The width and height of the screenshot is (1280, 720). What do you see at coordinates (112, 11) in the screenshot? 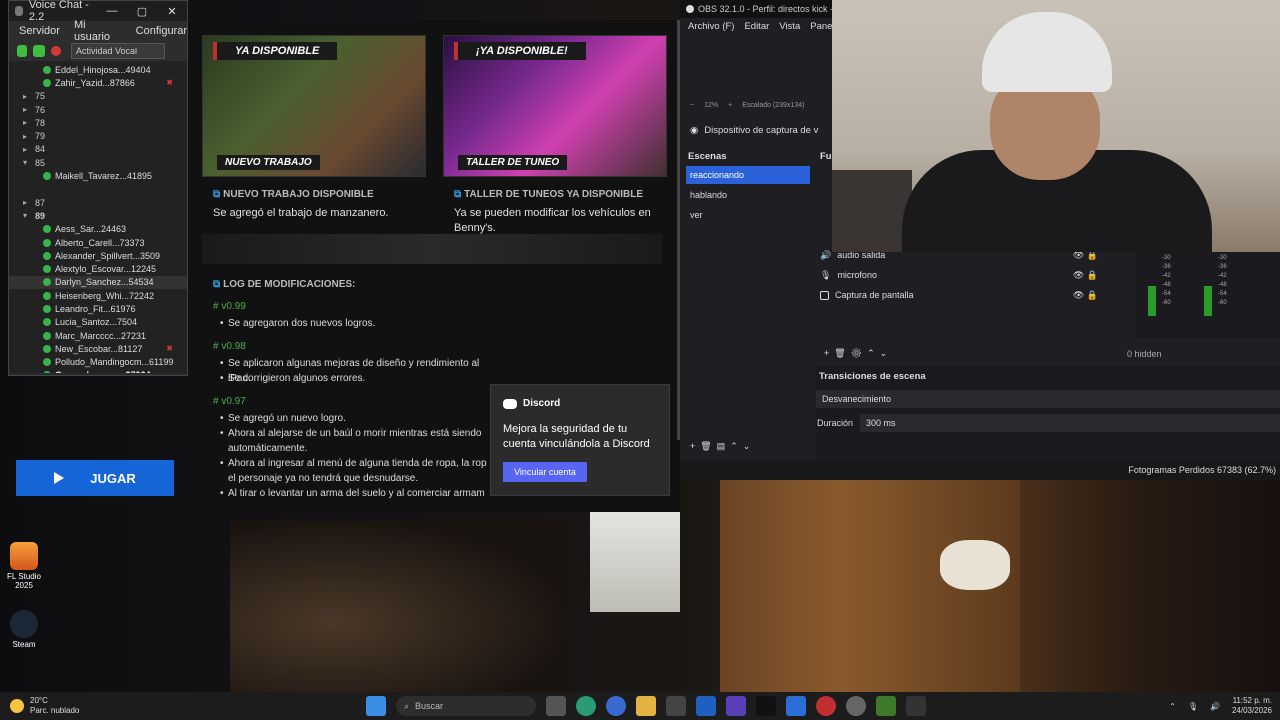
I see `minimize-icon: —` at bounding box center [112, 11].